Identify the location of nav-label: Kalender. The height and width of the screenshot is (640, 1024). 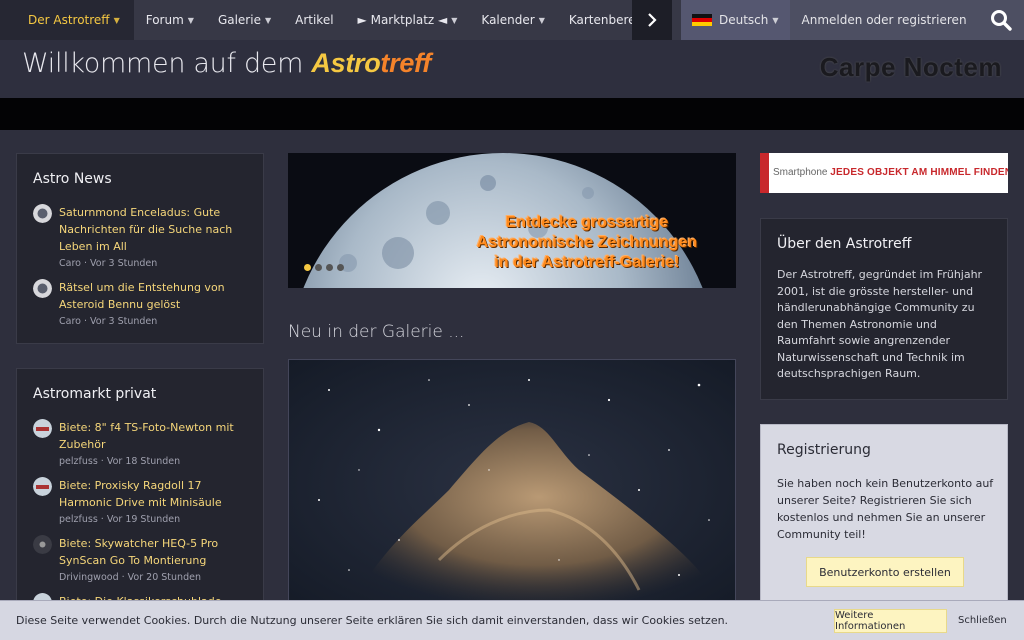
(508, 20).